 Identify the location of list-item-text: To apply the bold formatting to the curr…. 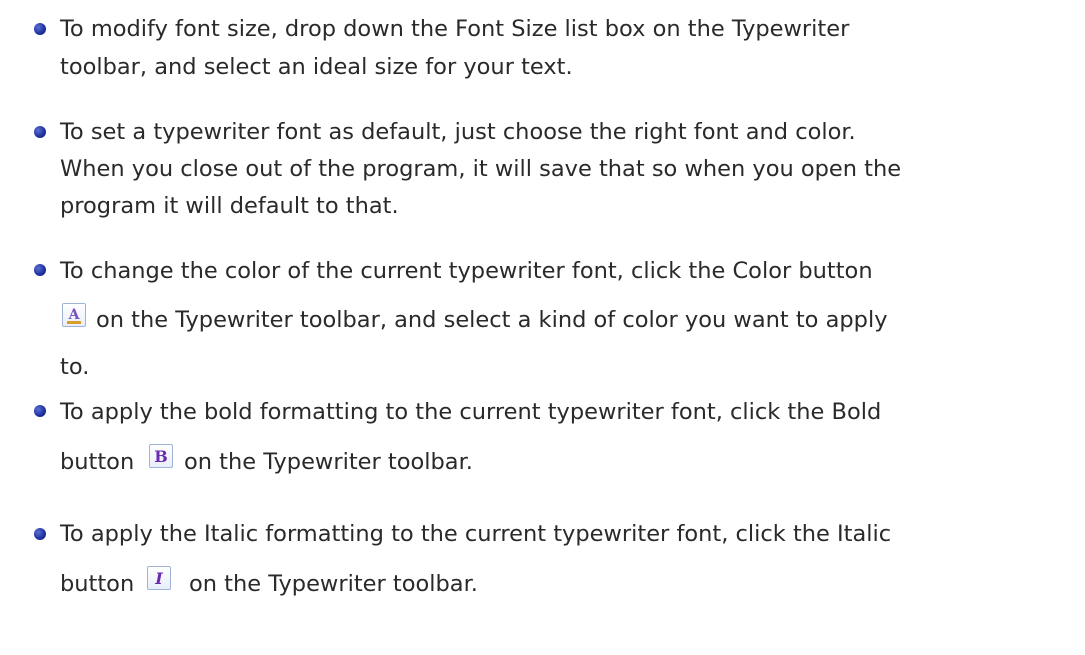
(471, 412).